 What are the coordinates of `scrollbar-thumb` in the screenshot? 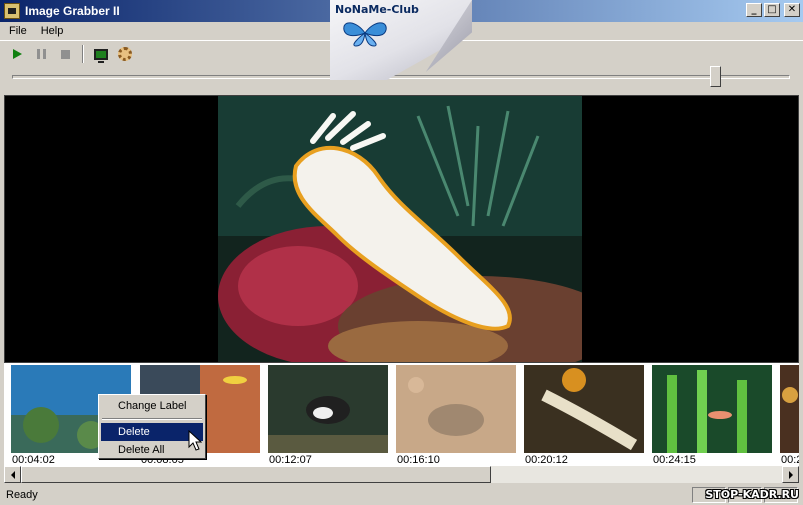 It's located at (256, 474).